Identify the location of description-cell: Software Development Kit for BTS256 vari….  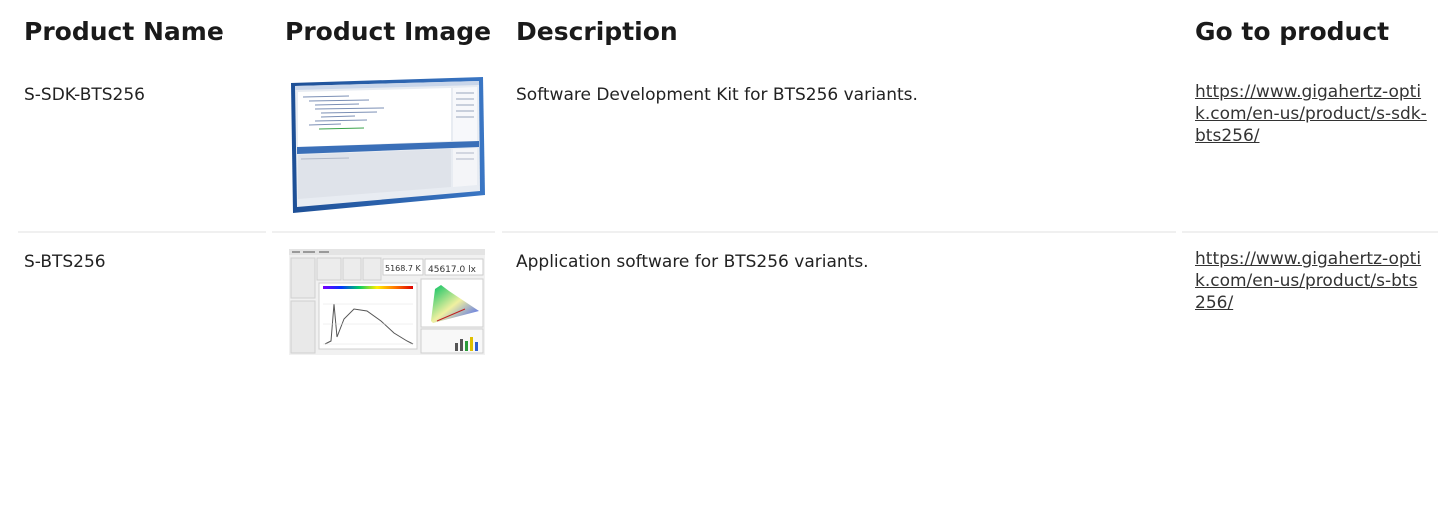
(717, 95).